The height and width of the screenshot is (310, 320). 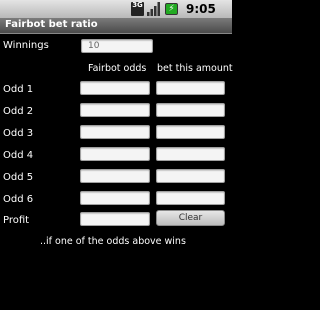 What do you see at coordinates (113, 241) in the screenshot?
I see `footer-note: ..if one of the odds above wins` at bounding box center [113, 241].